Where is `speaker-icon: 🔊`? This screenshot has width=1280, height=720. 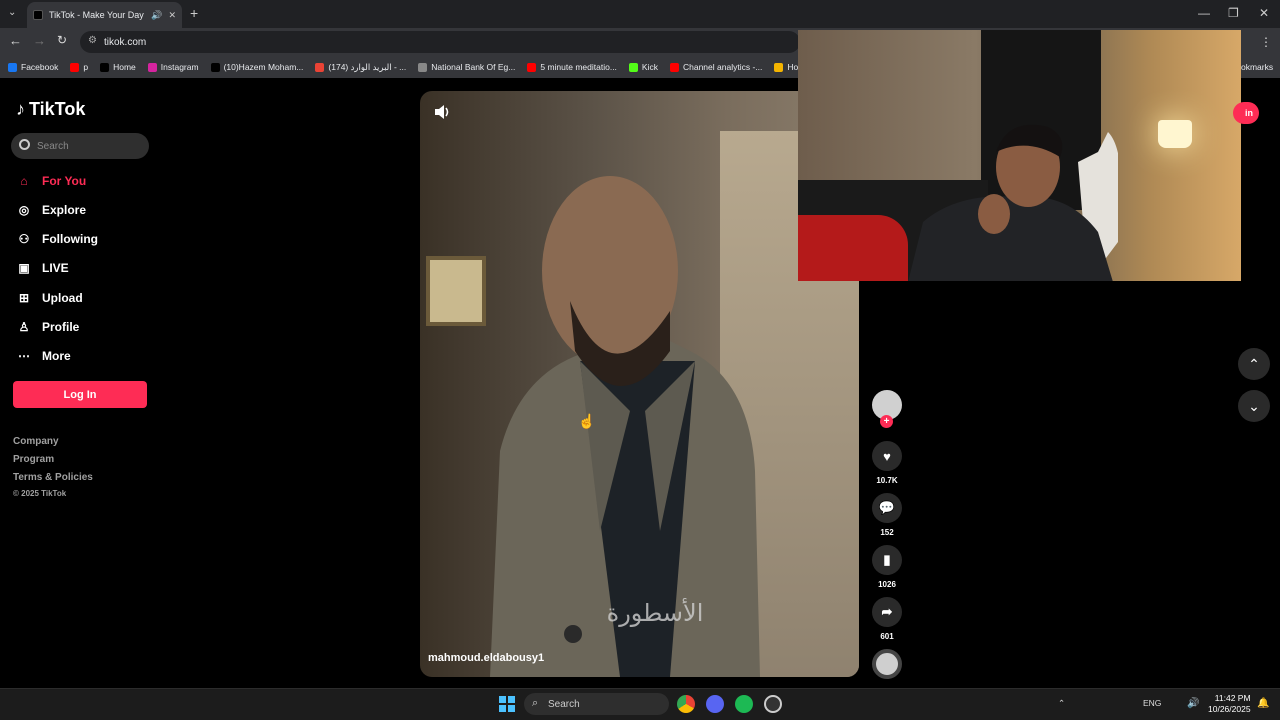
speaker-icon: 🔊 is located at coordinates (1193, 703).